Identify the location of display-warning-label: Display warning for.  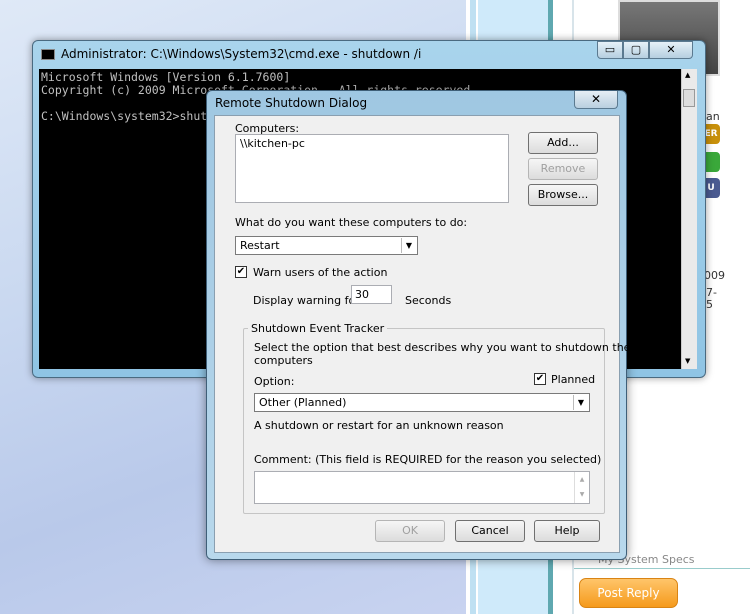
(306, 300).